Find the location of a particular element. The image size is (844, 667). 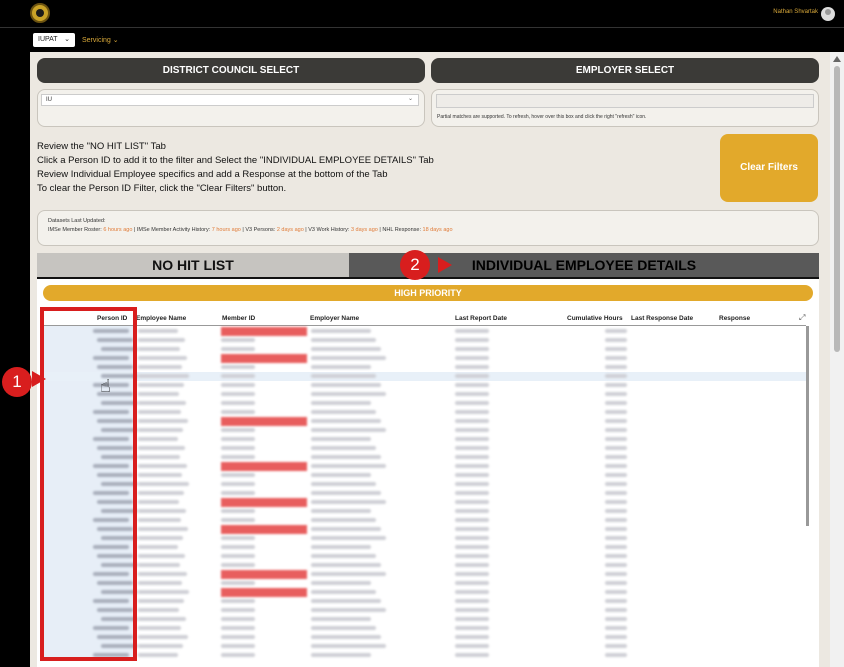

page-scrollbar is located at coordinates (837, 359).